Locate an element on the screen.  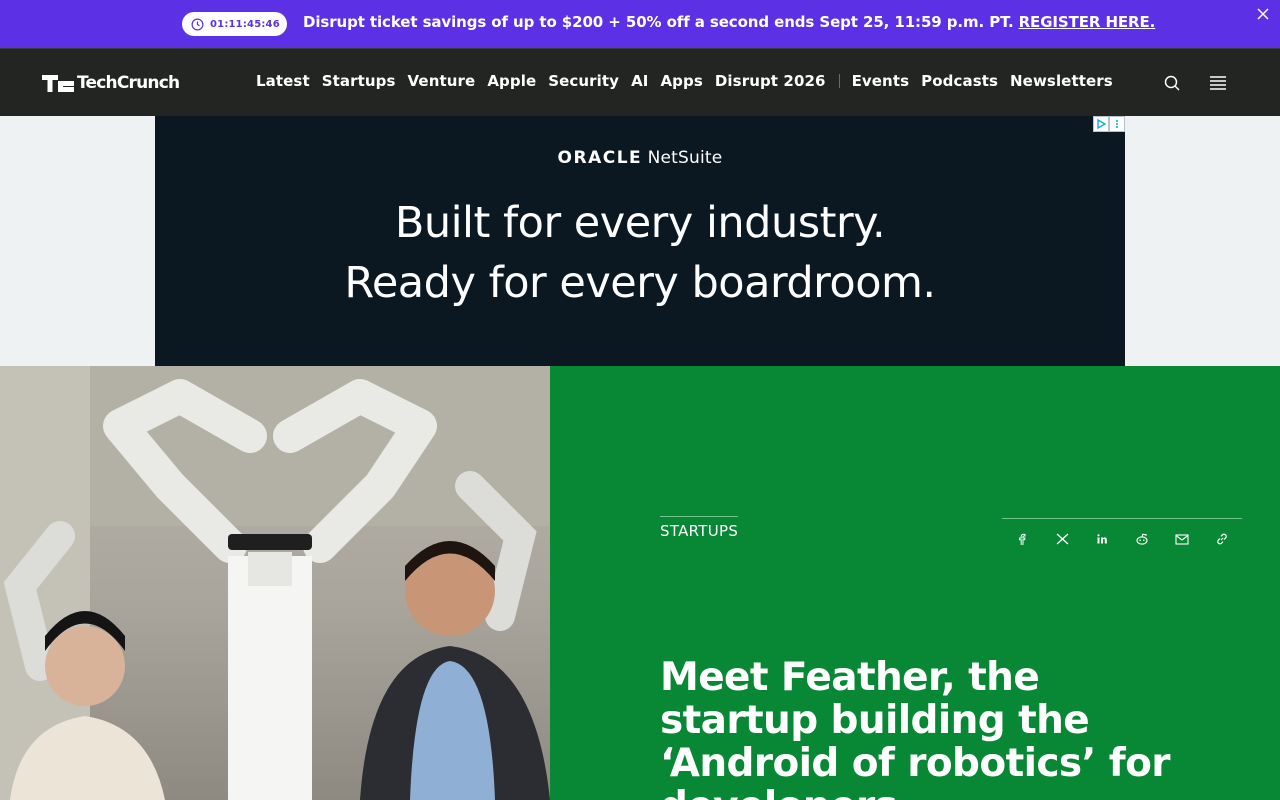
techcrunch-logo: TechCrunch is located at coordinates (111, 83).